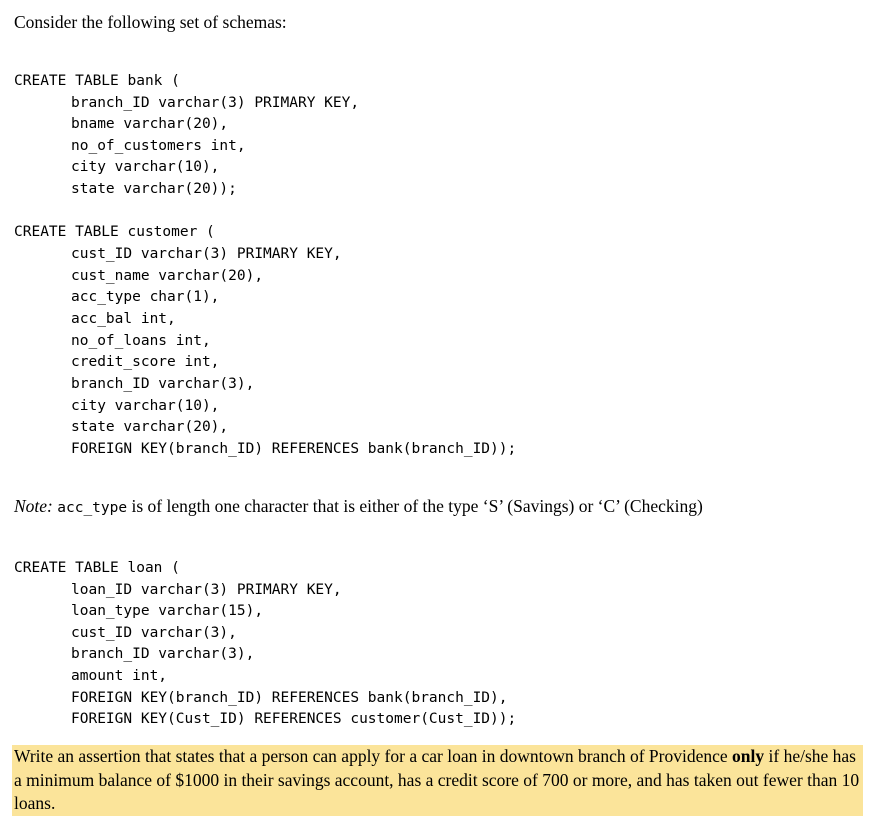 This screenshot has height=831, width=877. What do you see at coordinates (206, 590) in the screenshot?
I see `loan-column-line: loan_ID varchar(3) PRIMARY KEY,` at bounding box center [206, 590].